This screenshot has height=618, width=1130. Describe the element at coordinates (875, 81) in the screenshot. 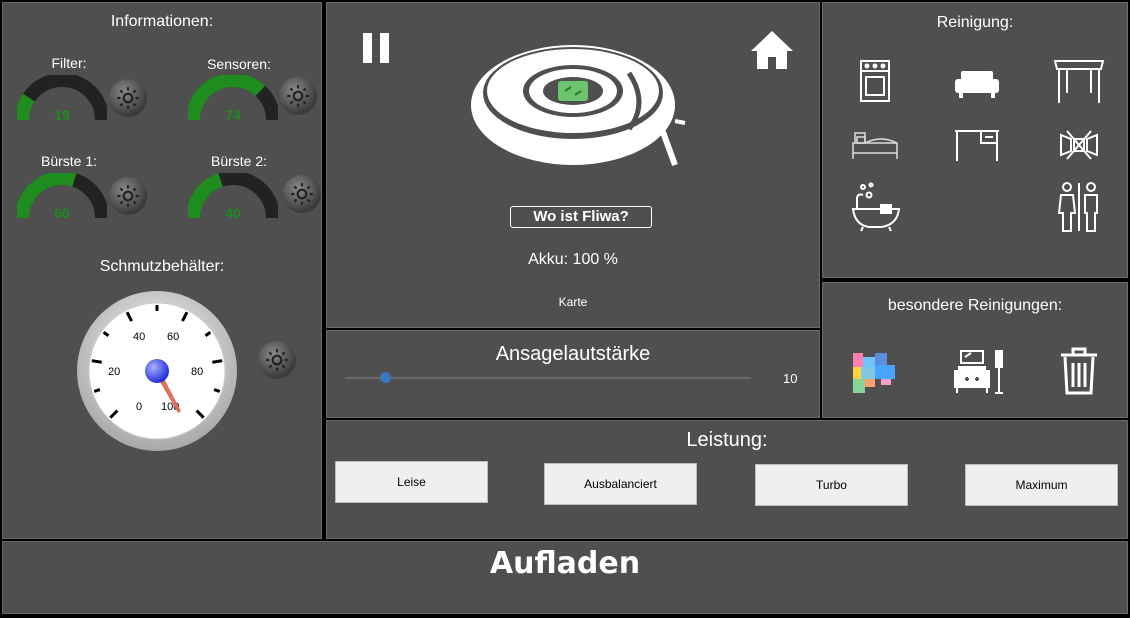

I see `kitchen-icon` at that location.